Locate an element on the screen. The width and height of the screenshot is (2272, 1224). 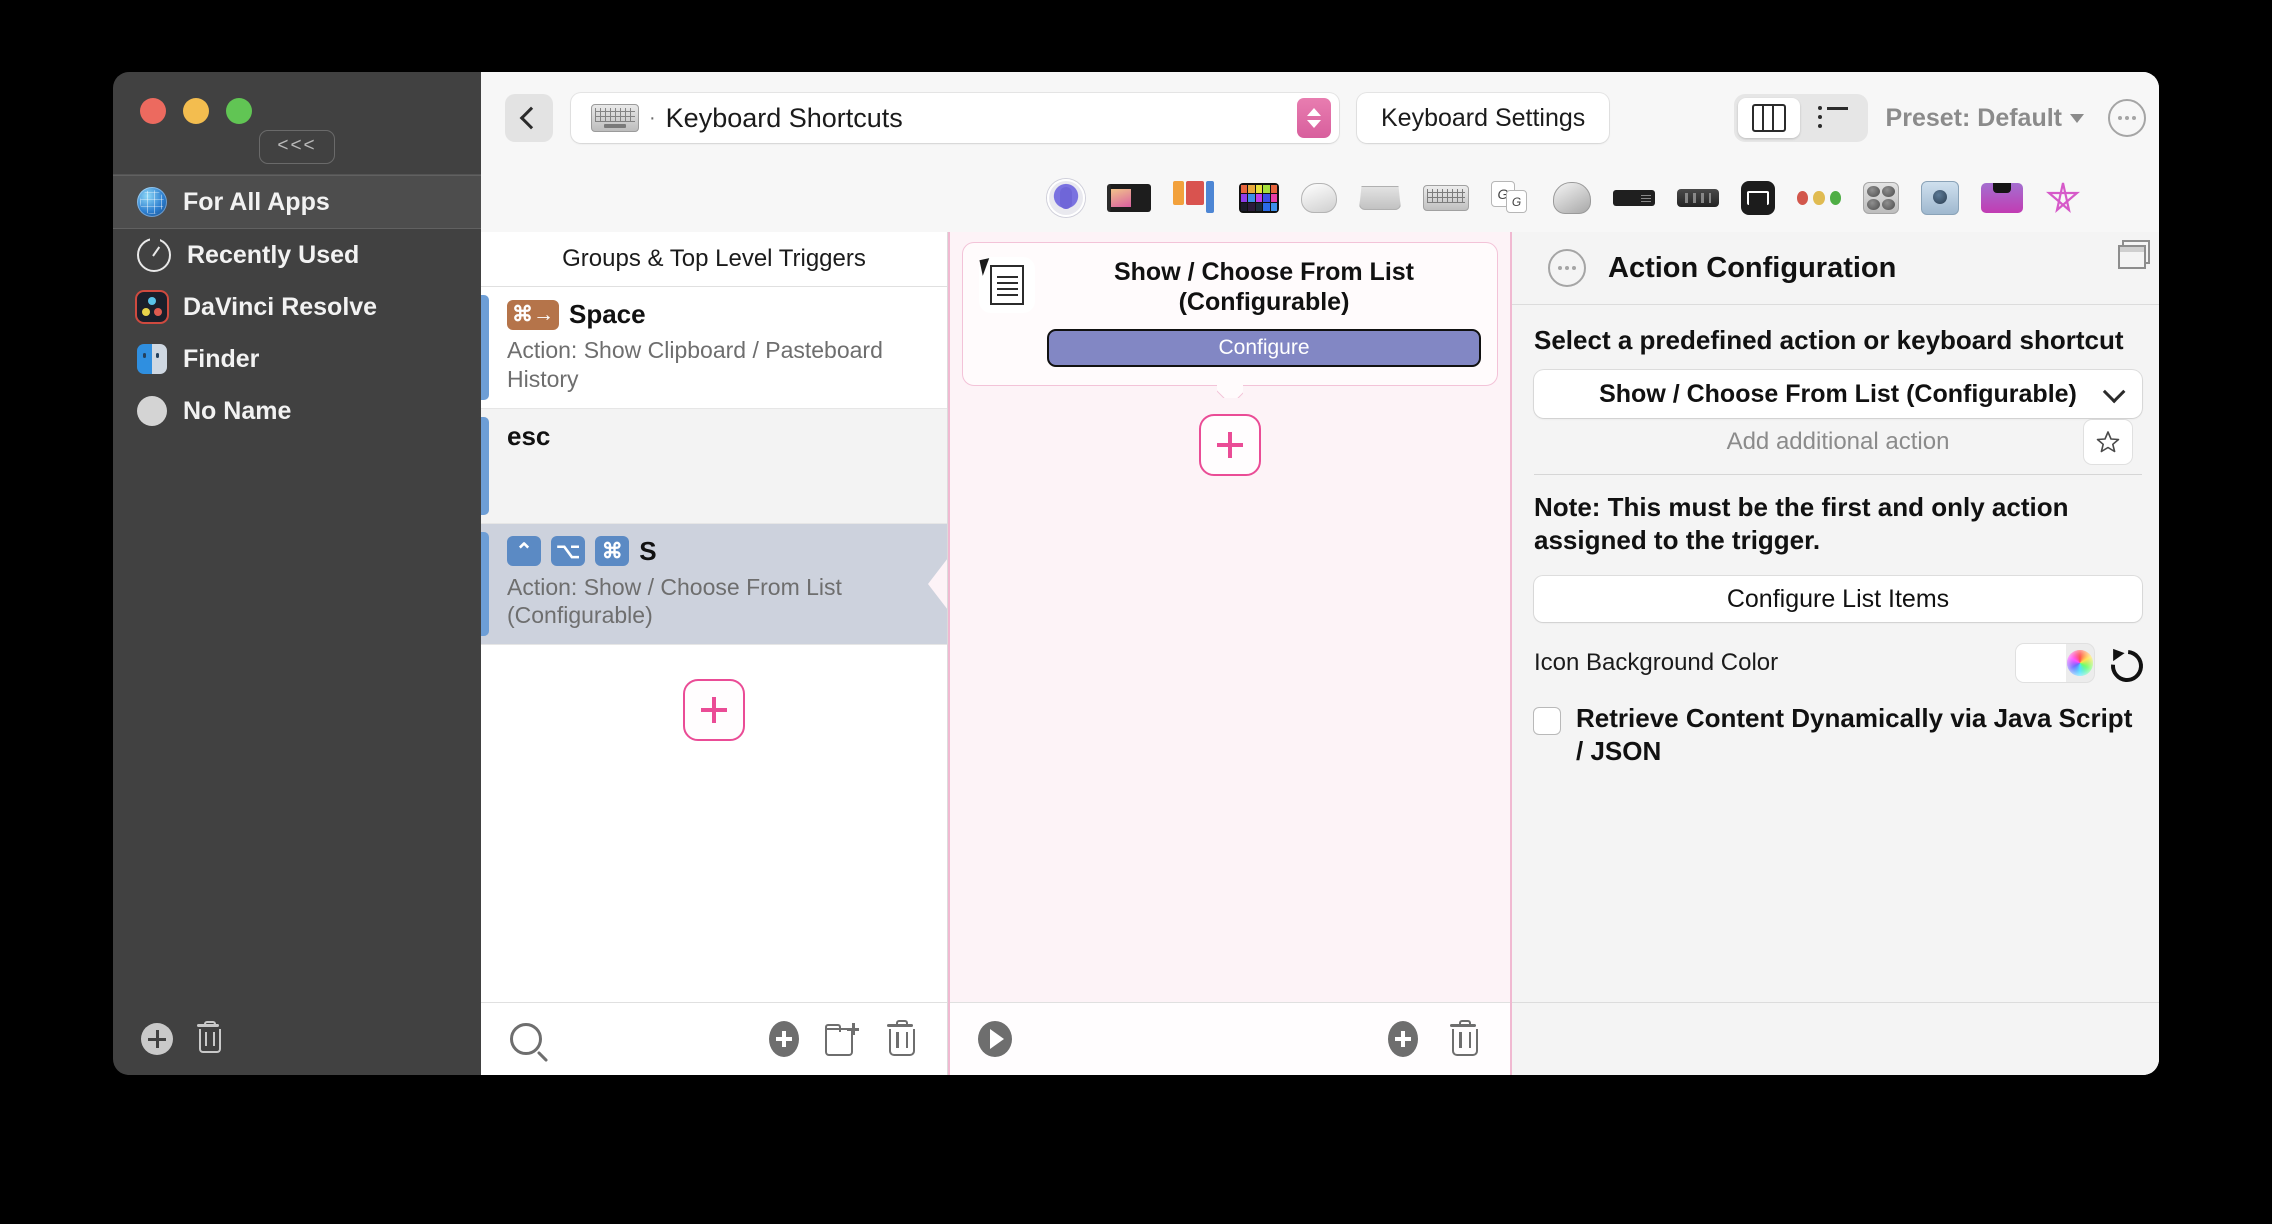
color-wheel-icon is located at coordinates (2080, 663).